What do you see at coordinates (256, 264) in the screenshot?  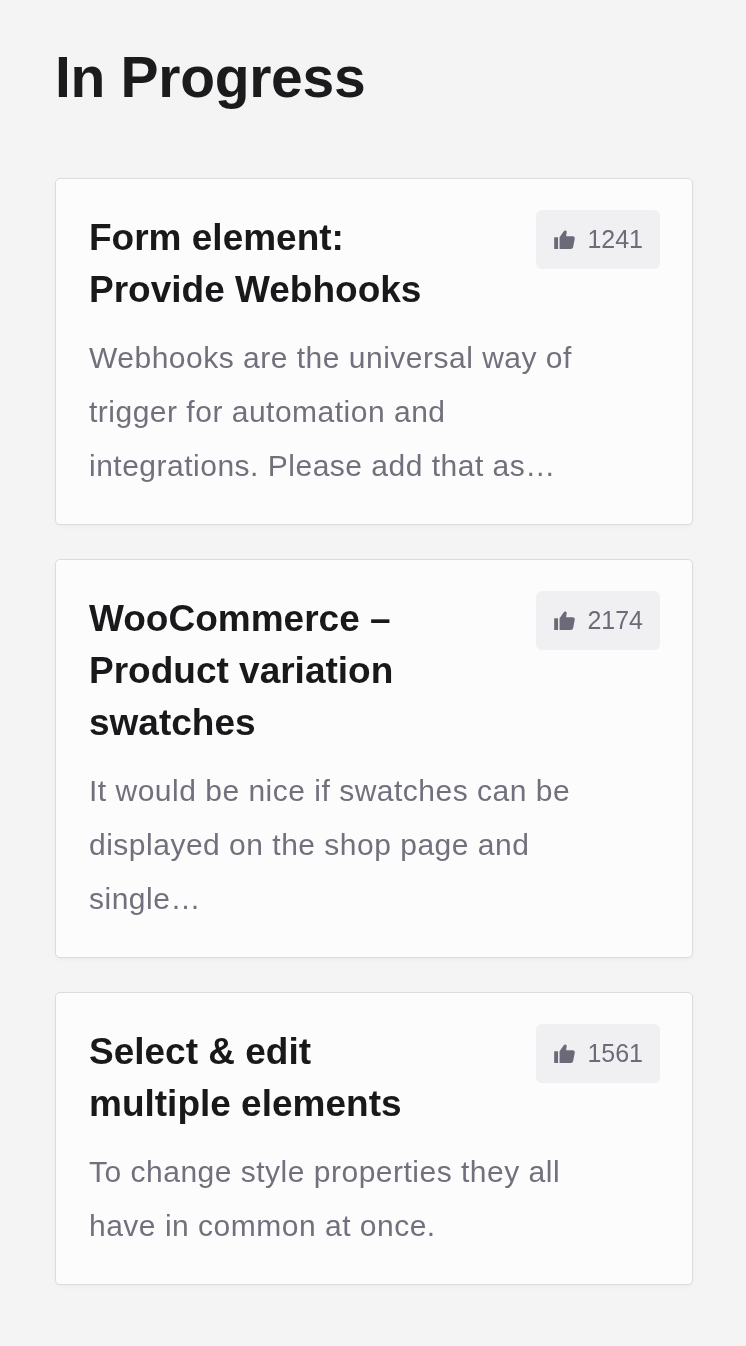 I see `card-title: Form element: Provide Webhooks` at bounding box center [256, 264].